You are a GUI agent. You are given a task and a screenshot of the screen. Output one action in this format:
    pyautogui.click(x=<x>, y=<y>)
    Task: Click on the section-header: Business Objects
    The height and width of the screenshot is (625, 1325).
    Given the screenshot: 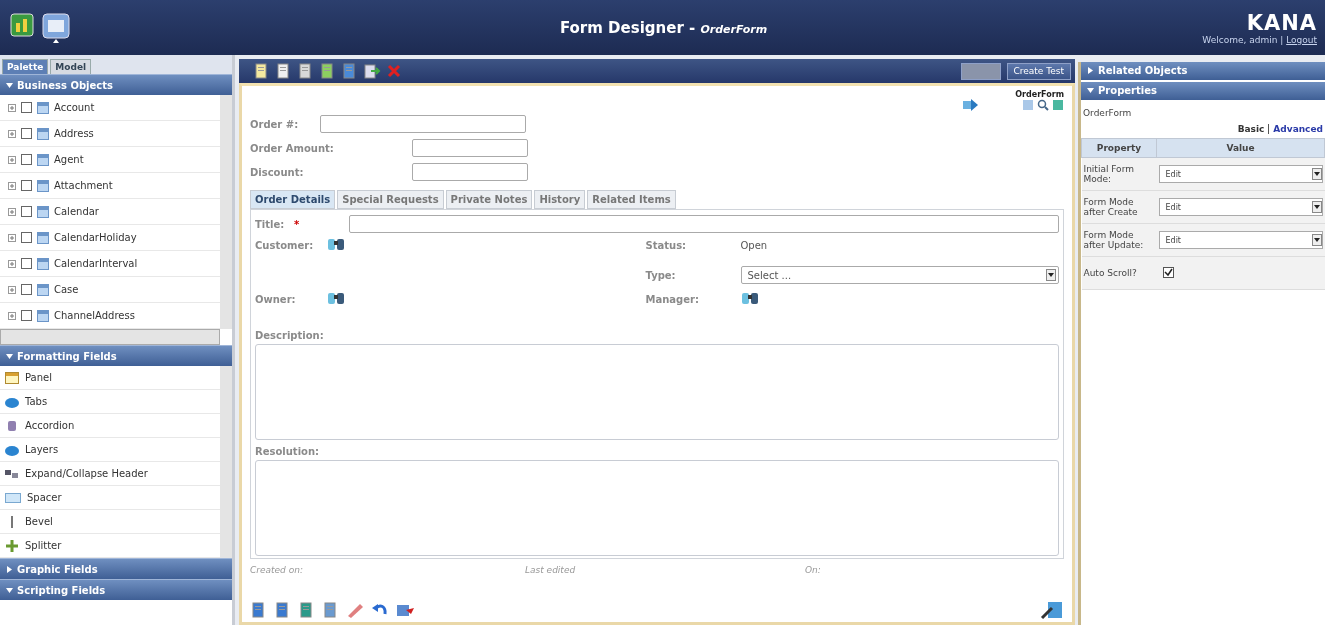 What is the action you would take?
    pyautogui.click(x=116, y=84)
    